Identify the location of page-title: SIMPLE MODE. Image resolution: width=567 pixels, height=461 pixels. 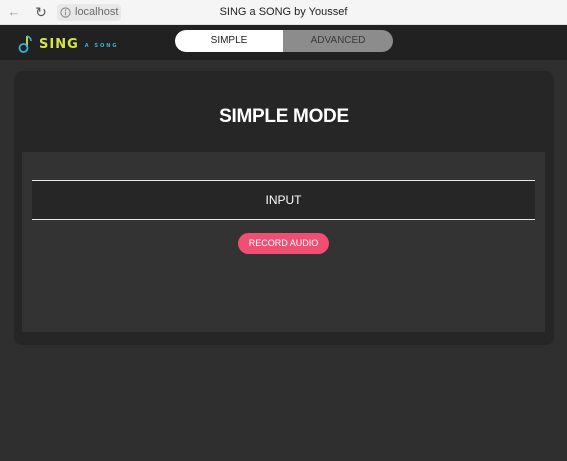
(284, 116).